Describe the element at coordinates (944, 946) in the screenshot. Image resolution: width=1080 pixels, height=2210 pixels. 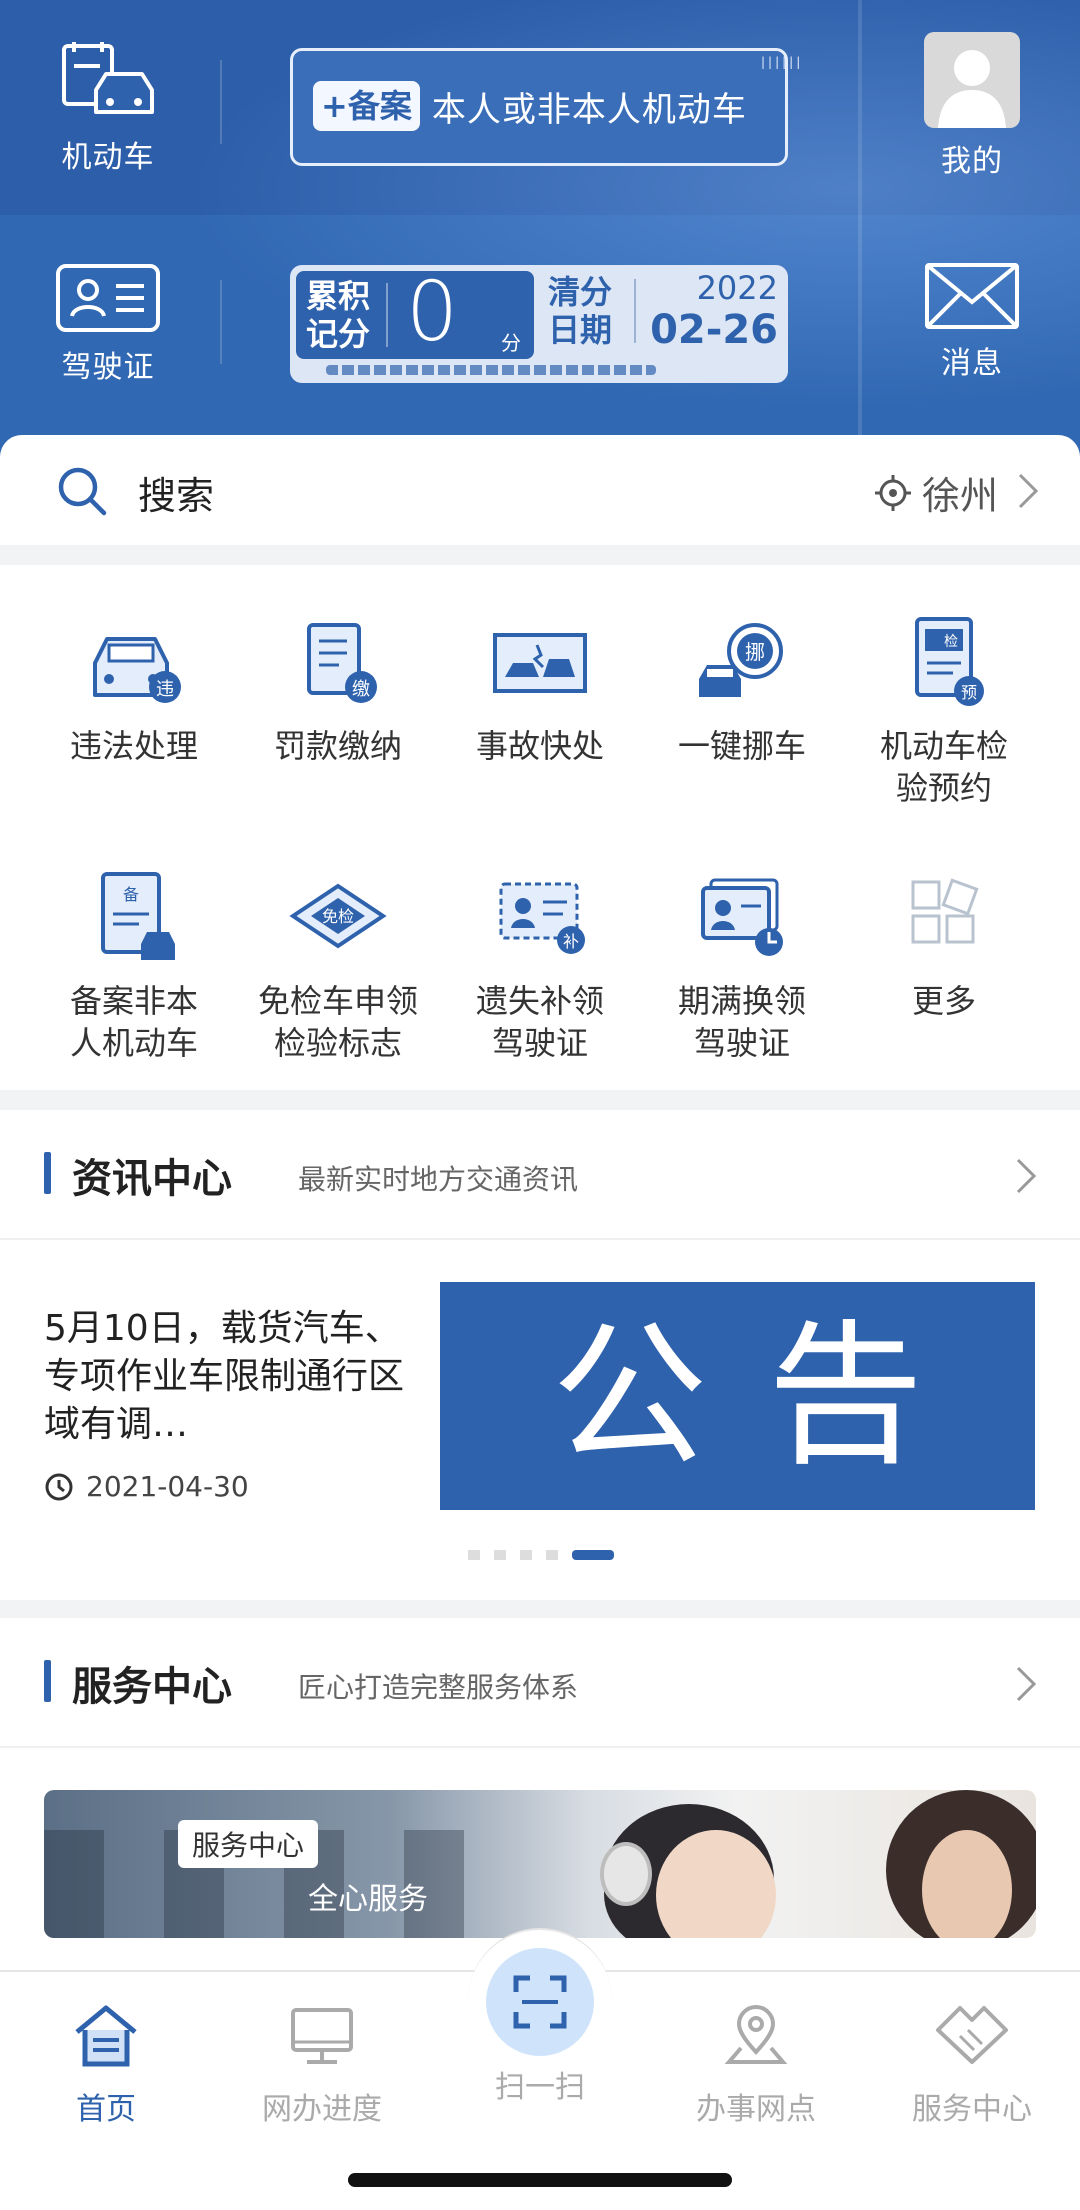
I see `service-item-more: 更多` at that location.